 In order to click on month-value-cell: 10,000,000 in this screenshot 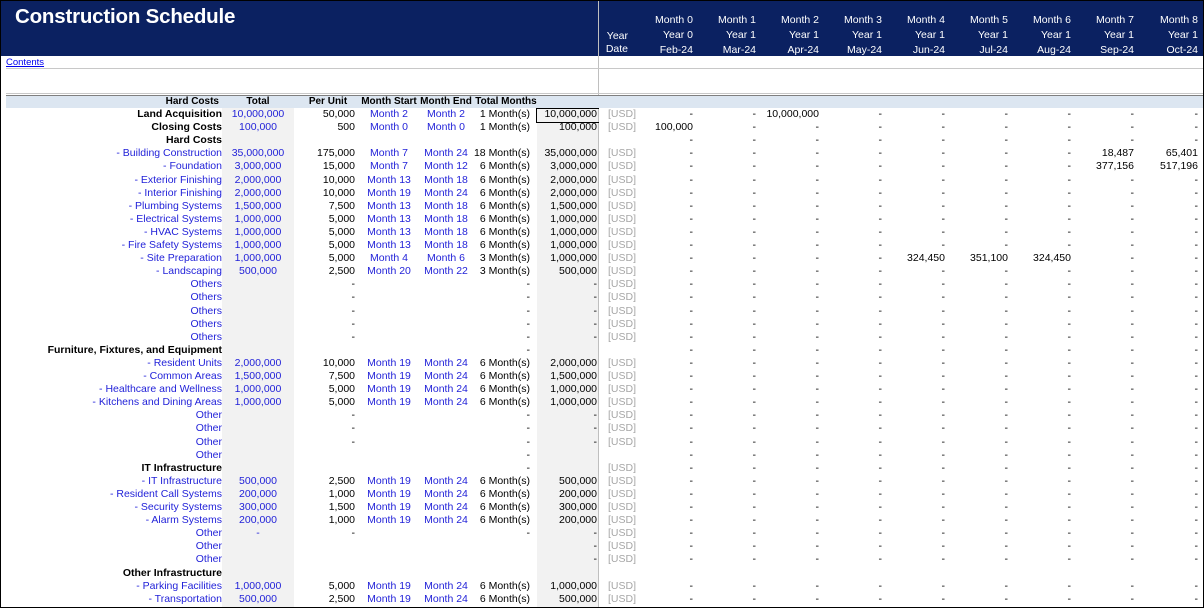, I will do `click(789, 114)`.